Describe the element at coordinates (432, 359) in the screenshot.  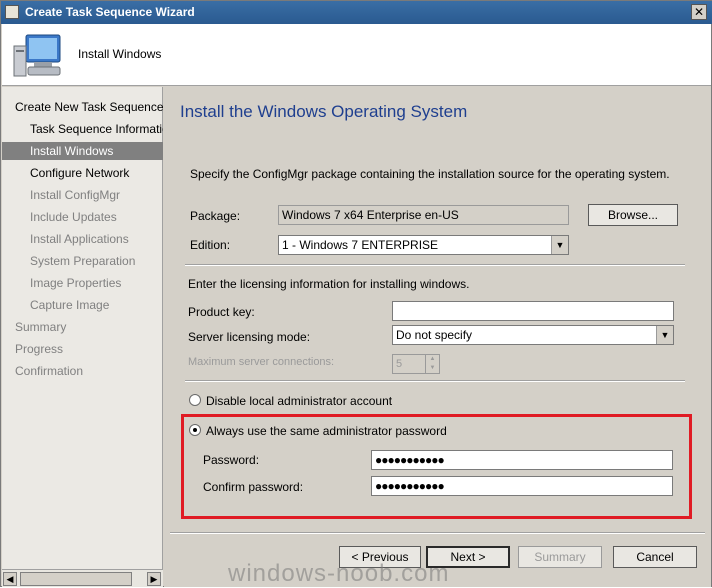
I see `stepper-up-icon: ▲` at that location.